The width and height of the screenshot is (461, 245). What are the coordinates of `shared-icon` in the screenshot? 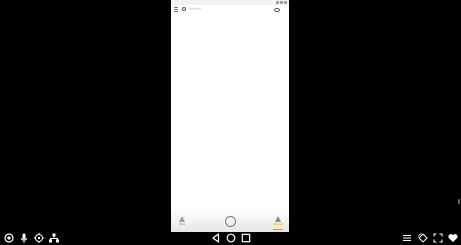 It's located at (278, 219).